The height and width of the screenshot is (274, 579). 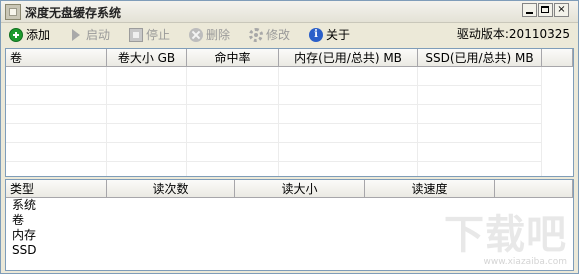 I want to click on stop-icon, so click(x=136, y=34).